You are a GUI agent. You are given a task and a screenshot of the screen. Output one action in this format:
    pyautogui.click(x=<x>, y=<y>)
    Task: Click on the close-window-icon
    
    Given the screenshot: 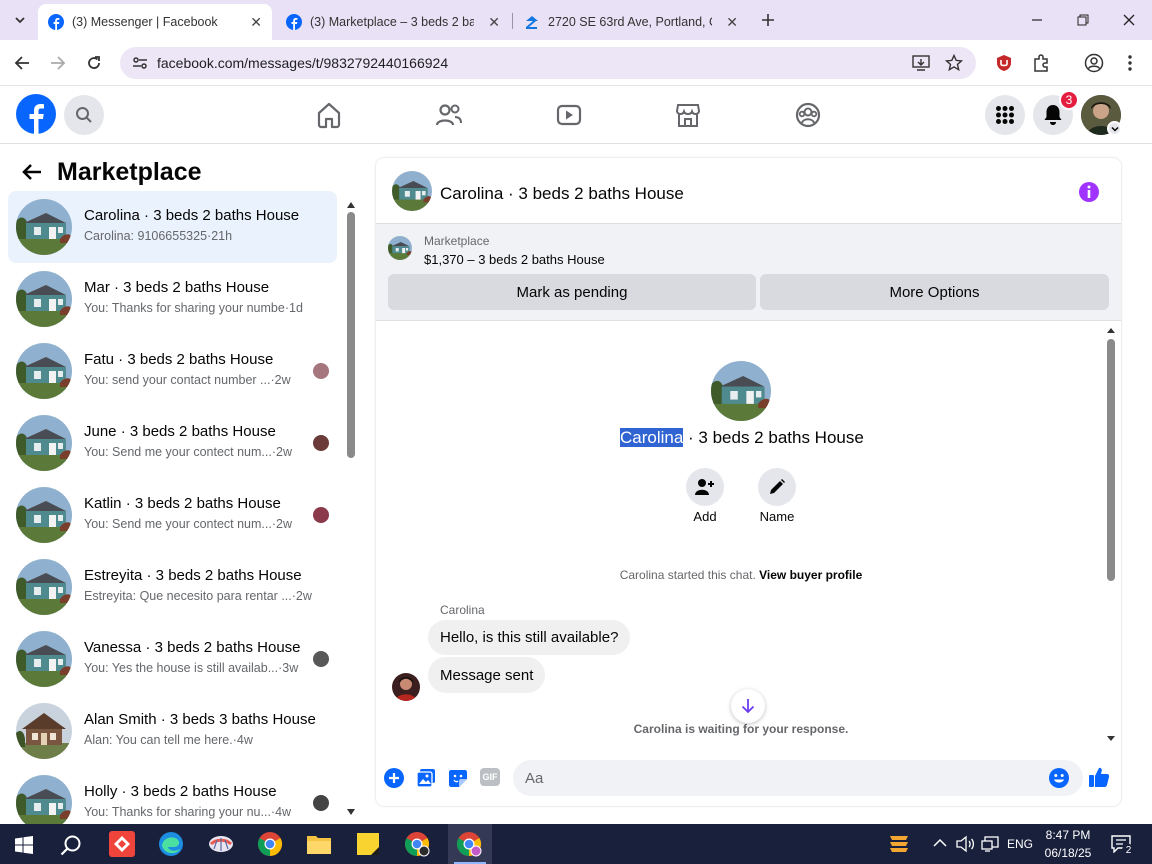 What is the action you would take?
    pyautogui.click(x=1129, y=20)
    